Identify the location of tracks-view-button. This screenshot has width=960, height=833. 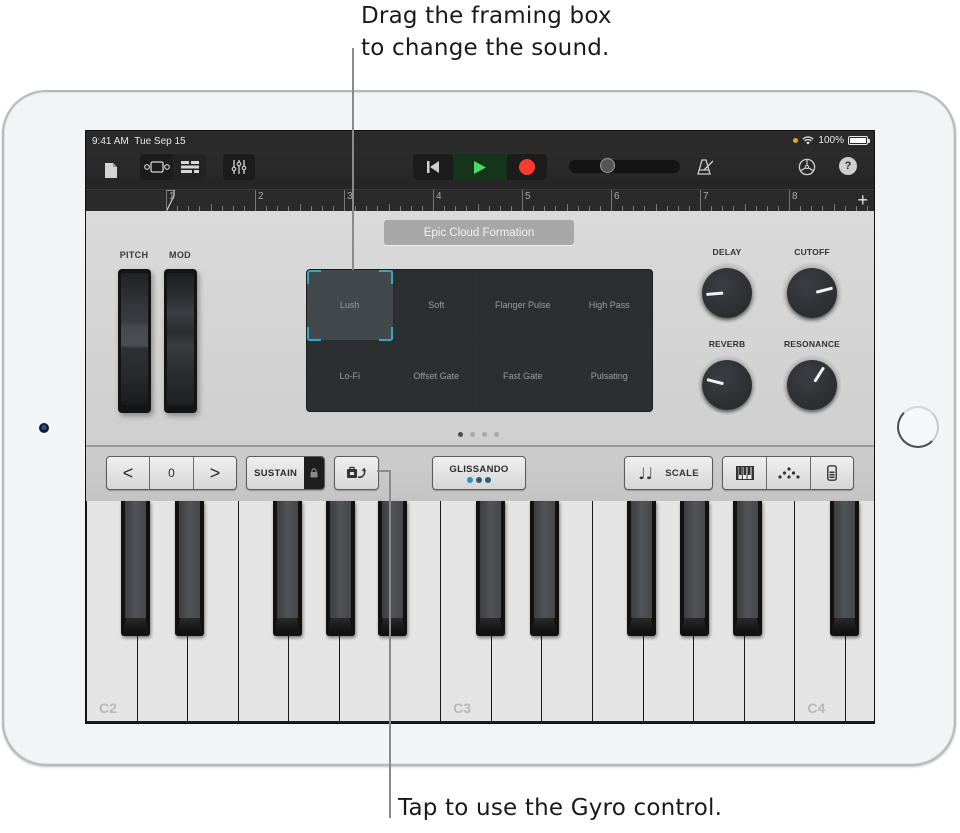
(189, 167).